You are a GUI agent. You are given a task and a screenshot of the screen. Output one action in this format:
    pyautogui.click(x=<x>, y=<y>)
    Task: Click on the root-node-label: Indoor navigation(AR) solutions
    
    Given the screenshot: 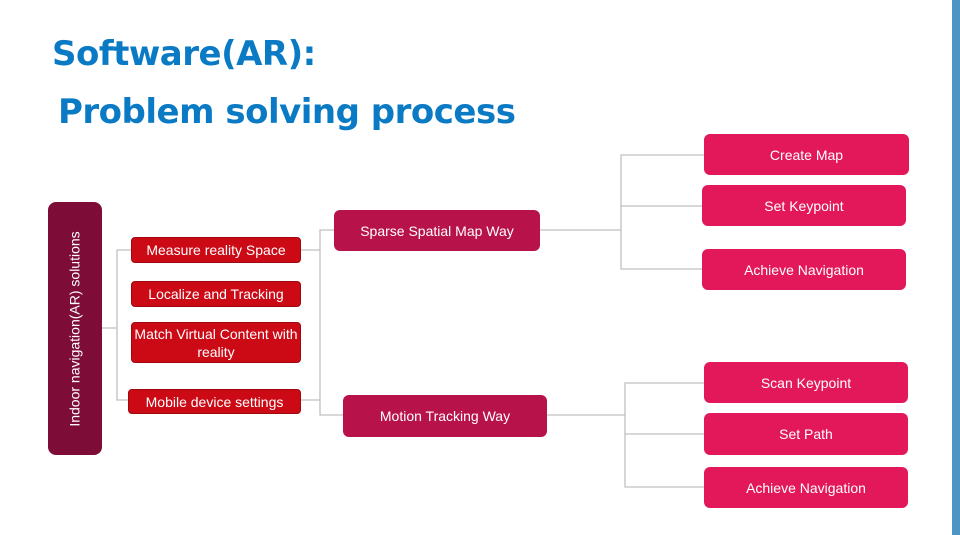 What is the action you would take?
    pyautogui.click(x=75, y=328)
    